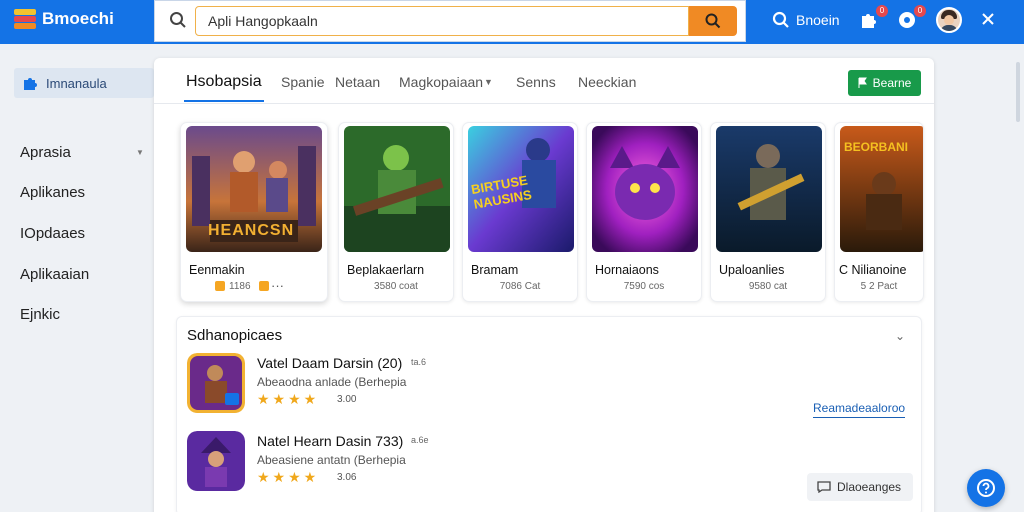 The width and height of the screenshot is (1024, 512). What do you see at coordinates (862, 82) in the screenshot?
I see `flag-icon` at bounding box center [862, 82].